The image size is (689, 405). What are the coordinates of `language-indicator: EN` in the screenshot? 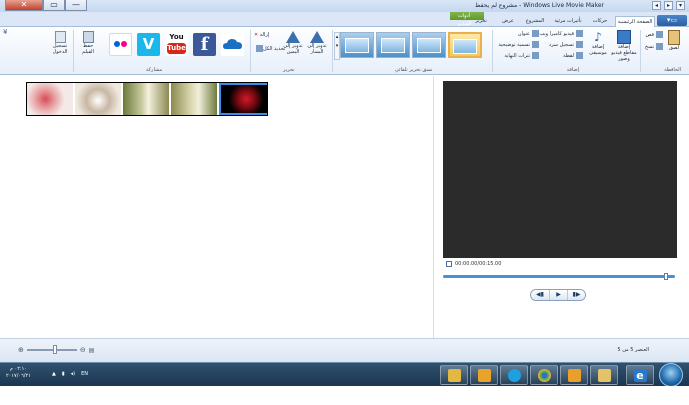 It's located at (84, 374).